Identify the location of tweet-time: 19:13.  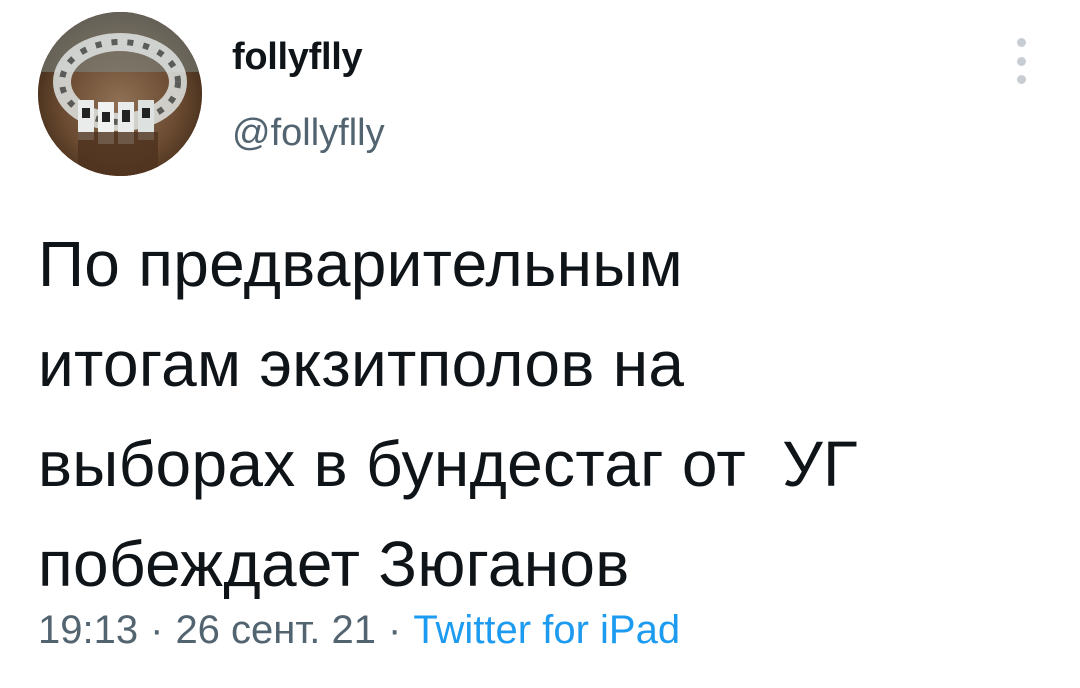
(88, 630).